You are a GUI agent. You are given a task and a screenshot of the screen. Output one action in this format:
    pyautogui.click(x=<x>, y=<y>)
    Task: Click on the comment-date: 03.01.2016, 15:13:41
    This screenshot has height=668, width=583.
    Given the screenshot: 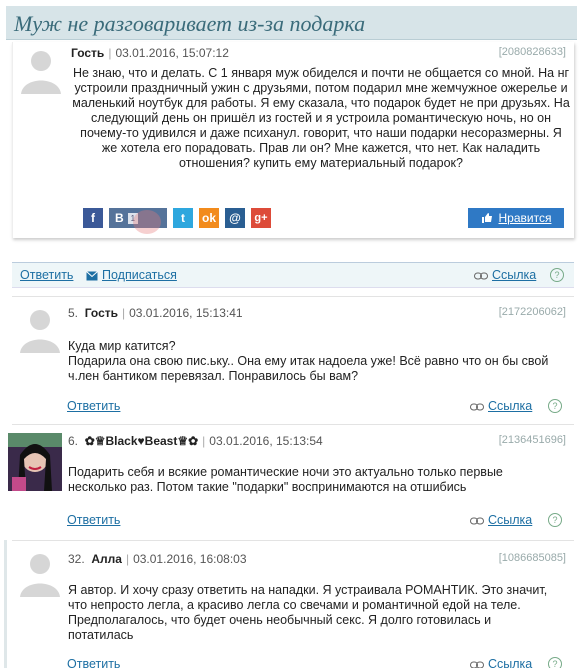 What is the action you would take?
    pyautogui.click(x=186, y=313)
    